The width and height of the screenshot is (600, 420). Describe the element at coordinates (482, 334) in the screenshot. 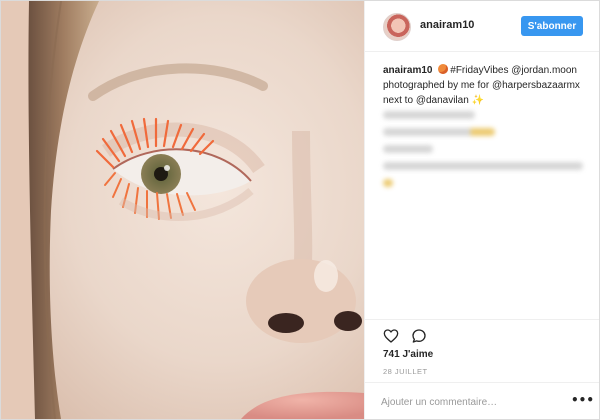

I see `post-actions` at that location.